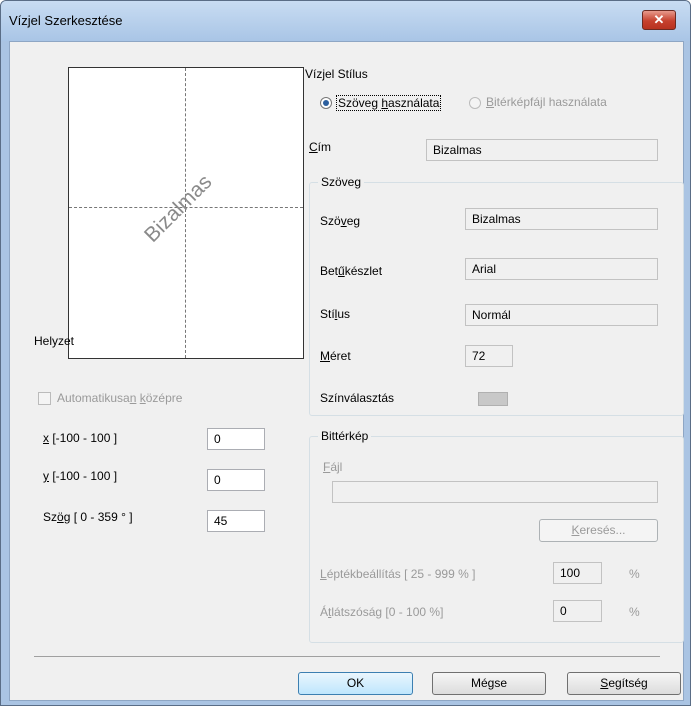 This screenshot has width=691, height=706. Describe the element at coordinates (54, 341) in the screenshot. I see `position-heading: Helyzet` at that location.